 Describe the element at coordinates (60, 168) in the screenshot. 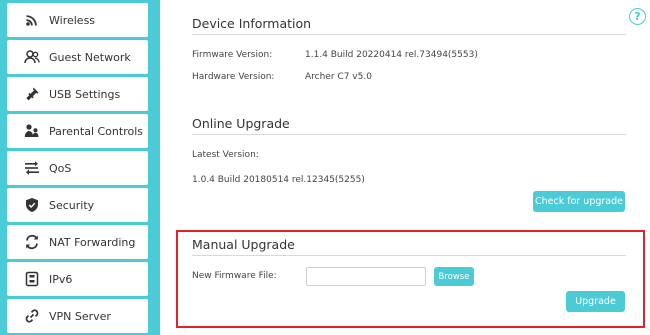

I see `sidebar-item-label: QoS` at that location.